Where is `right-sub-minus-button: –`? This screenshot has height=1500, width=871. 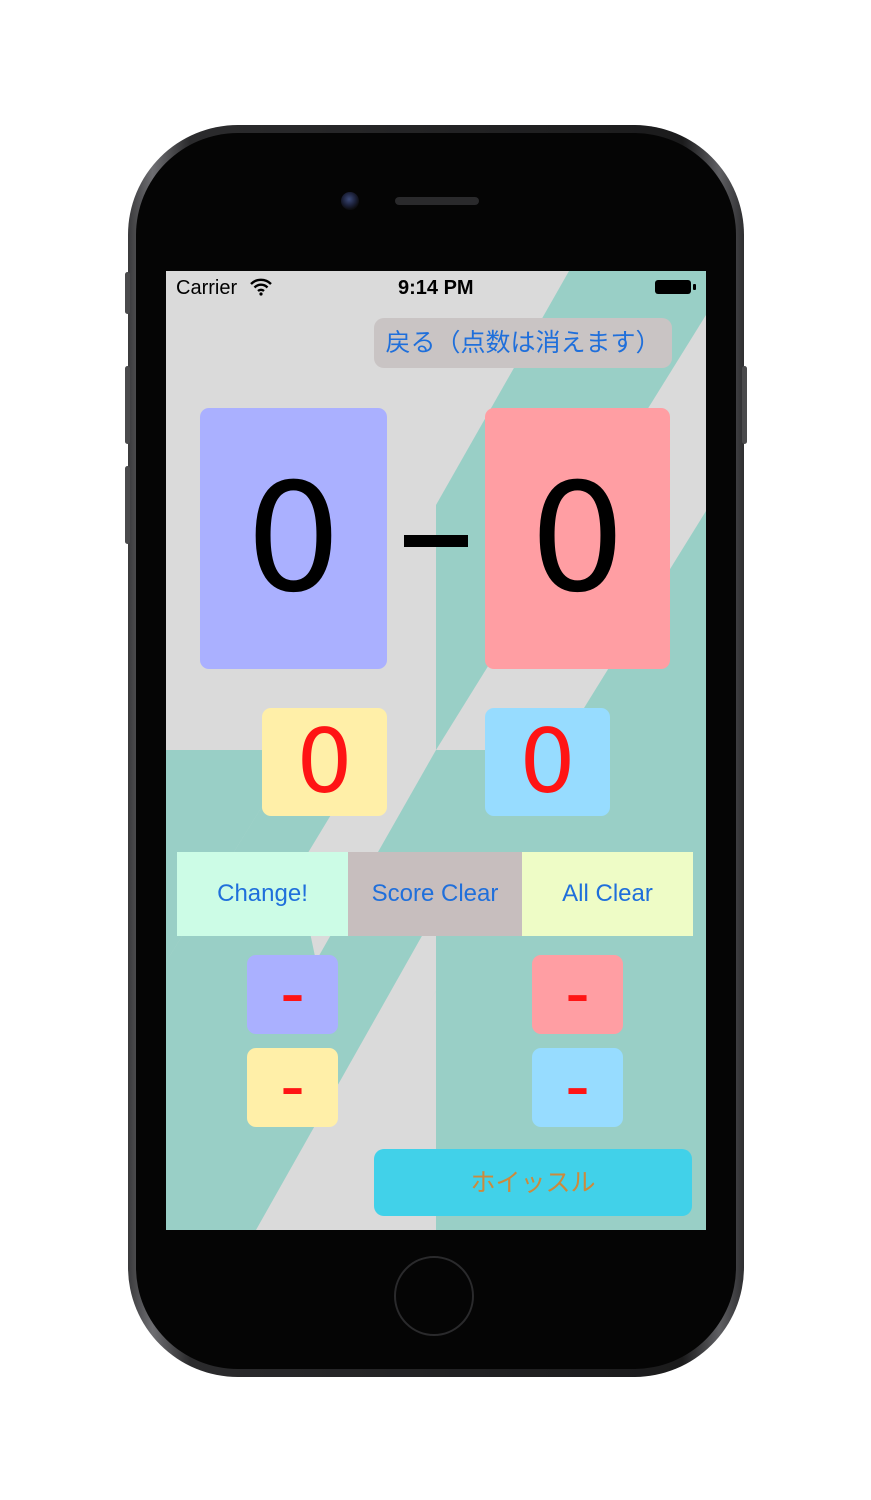
right-sub-minus-button: – is located at coordinates (577, 1087).